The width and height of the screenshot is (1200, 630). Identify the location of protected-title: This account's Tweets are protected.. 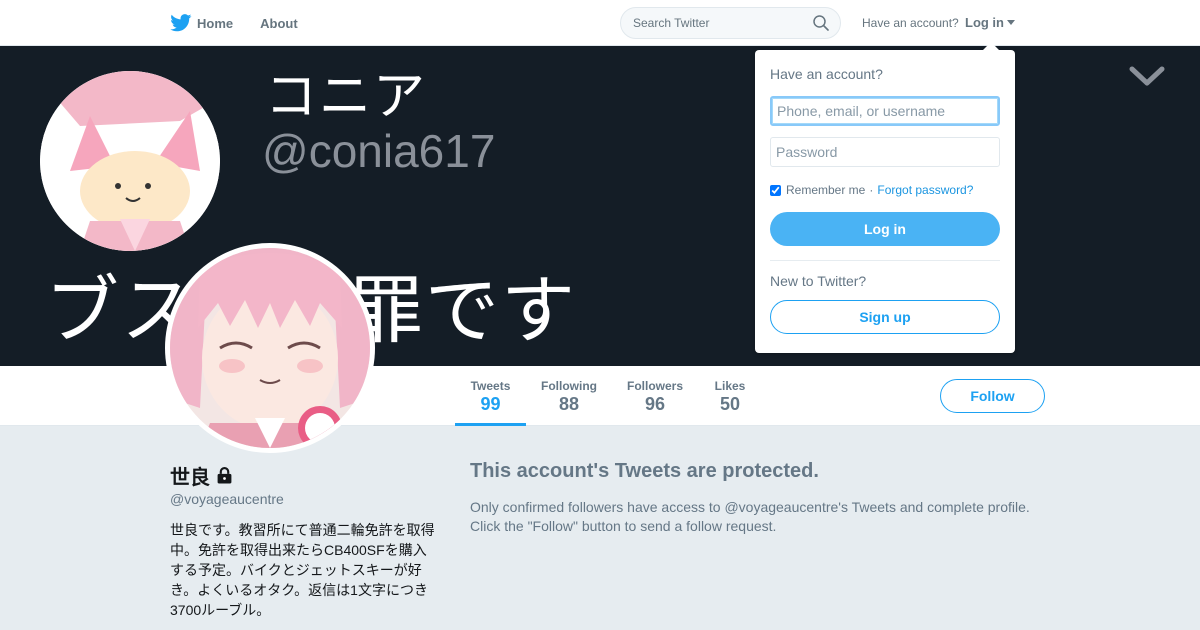
(644, 471).